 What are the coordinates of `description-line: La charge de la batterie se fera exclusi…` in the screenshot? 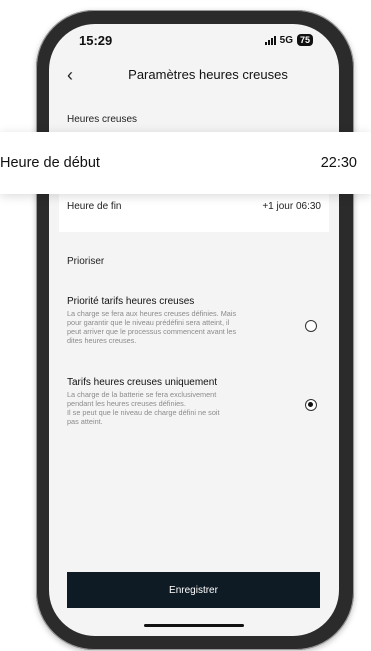 It's located at (142, 394).